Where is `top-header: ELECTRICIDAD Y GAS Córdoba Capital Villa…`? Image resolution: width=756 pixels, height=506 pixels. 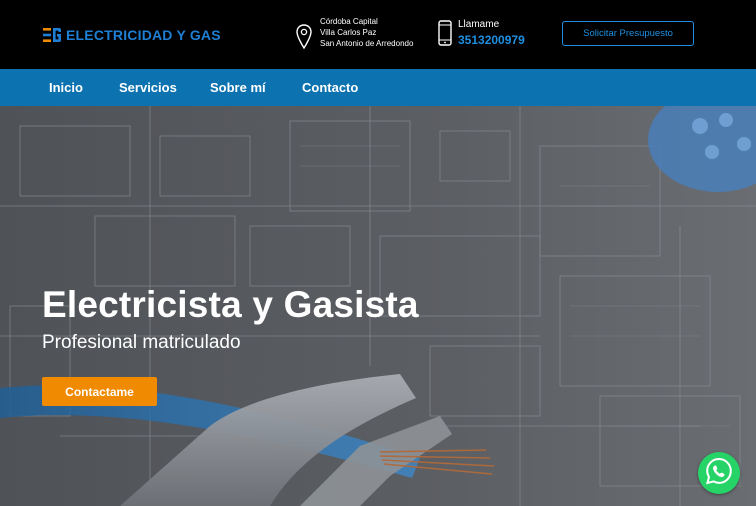
top-header: ELECTRICIDAD Y GAS Córdoba Capital Villa… is located at coordinates (378, 34).